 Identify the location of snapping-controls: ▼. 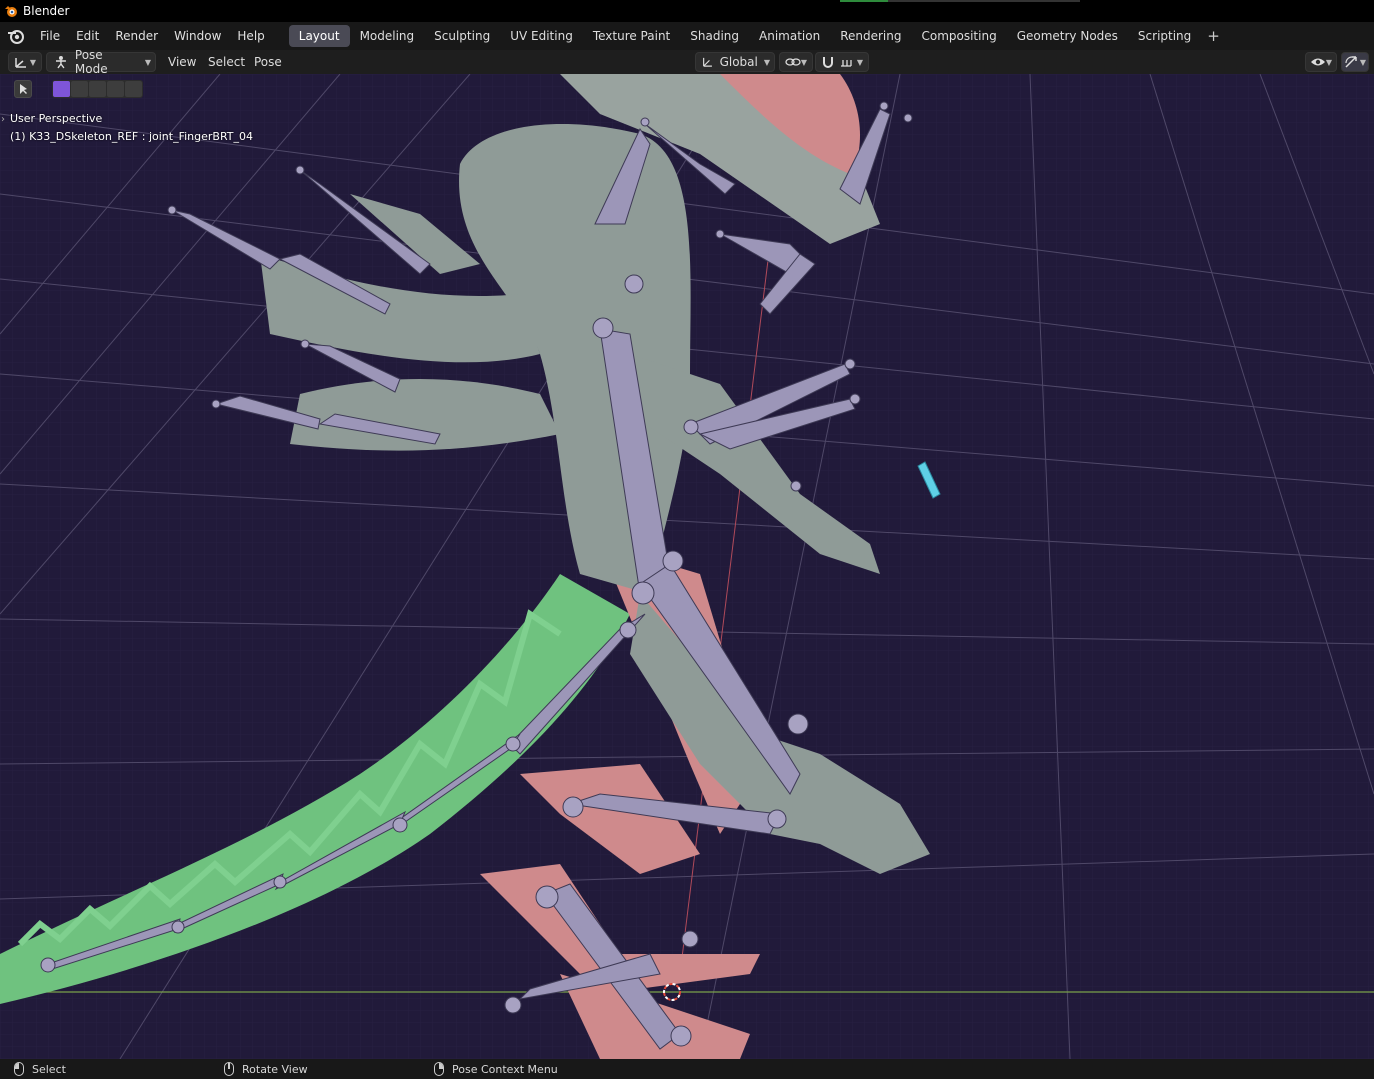
(842, 62).